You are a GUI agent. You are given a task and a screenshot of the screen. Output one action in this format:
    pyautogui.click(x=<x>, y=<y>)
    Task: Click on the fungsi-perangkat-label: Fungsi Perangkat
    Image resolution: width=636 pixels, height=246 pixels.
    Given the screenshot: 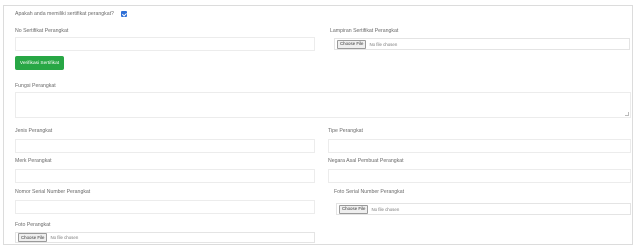 What is the action you would take?
    pyautogui.click(x=35, y=86)
    